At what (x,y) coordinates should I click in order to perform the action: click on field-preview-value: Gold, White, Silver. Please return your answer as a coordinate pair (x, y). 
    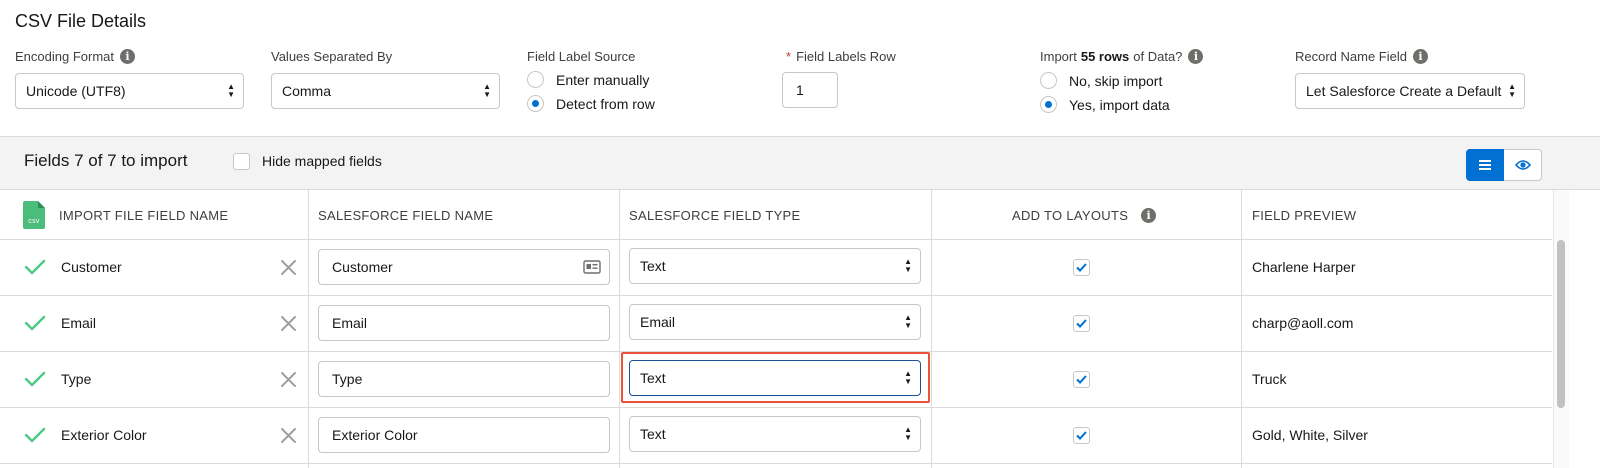
    Looking at the image, I should click on (1310, 435).